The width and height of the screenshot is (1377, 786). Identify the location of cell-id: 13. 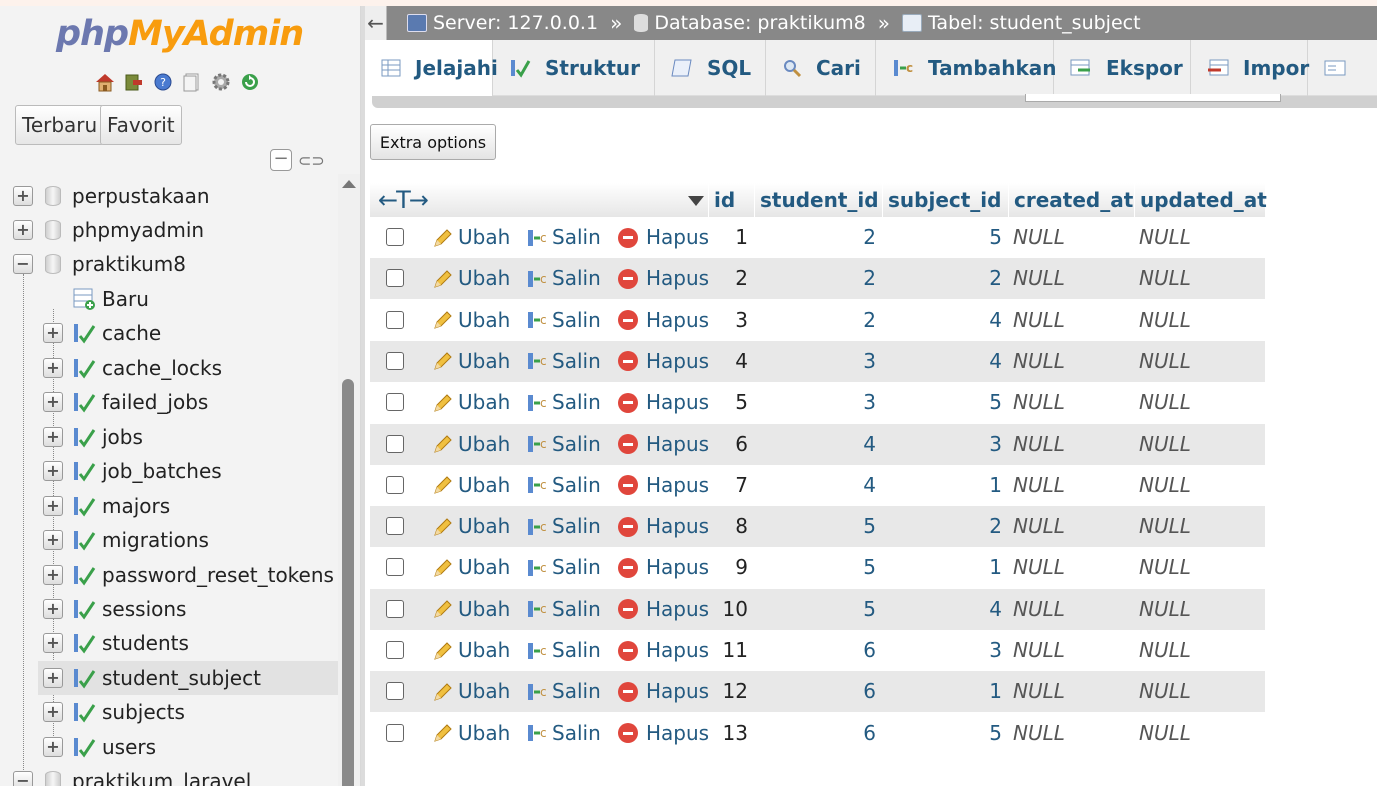
(728, 733).